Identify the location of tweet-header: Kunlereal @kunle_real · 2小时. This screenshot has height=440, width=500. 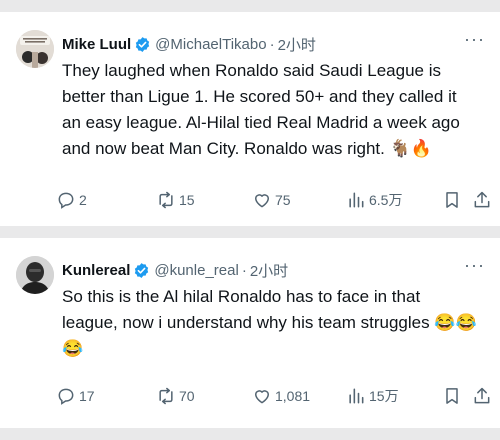
(175, 270).